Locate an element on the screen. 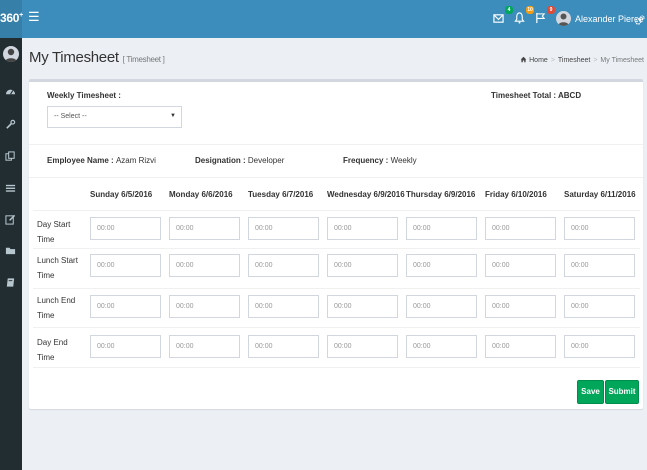 The image size is (647, 470). breadcrumb: Home > Timesheet > My Timesheet is located at coordinates (582, 60).